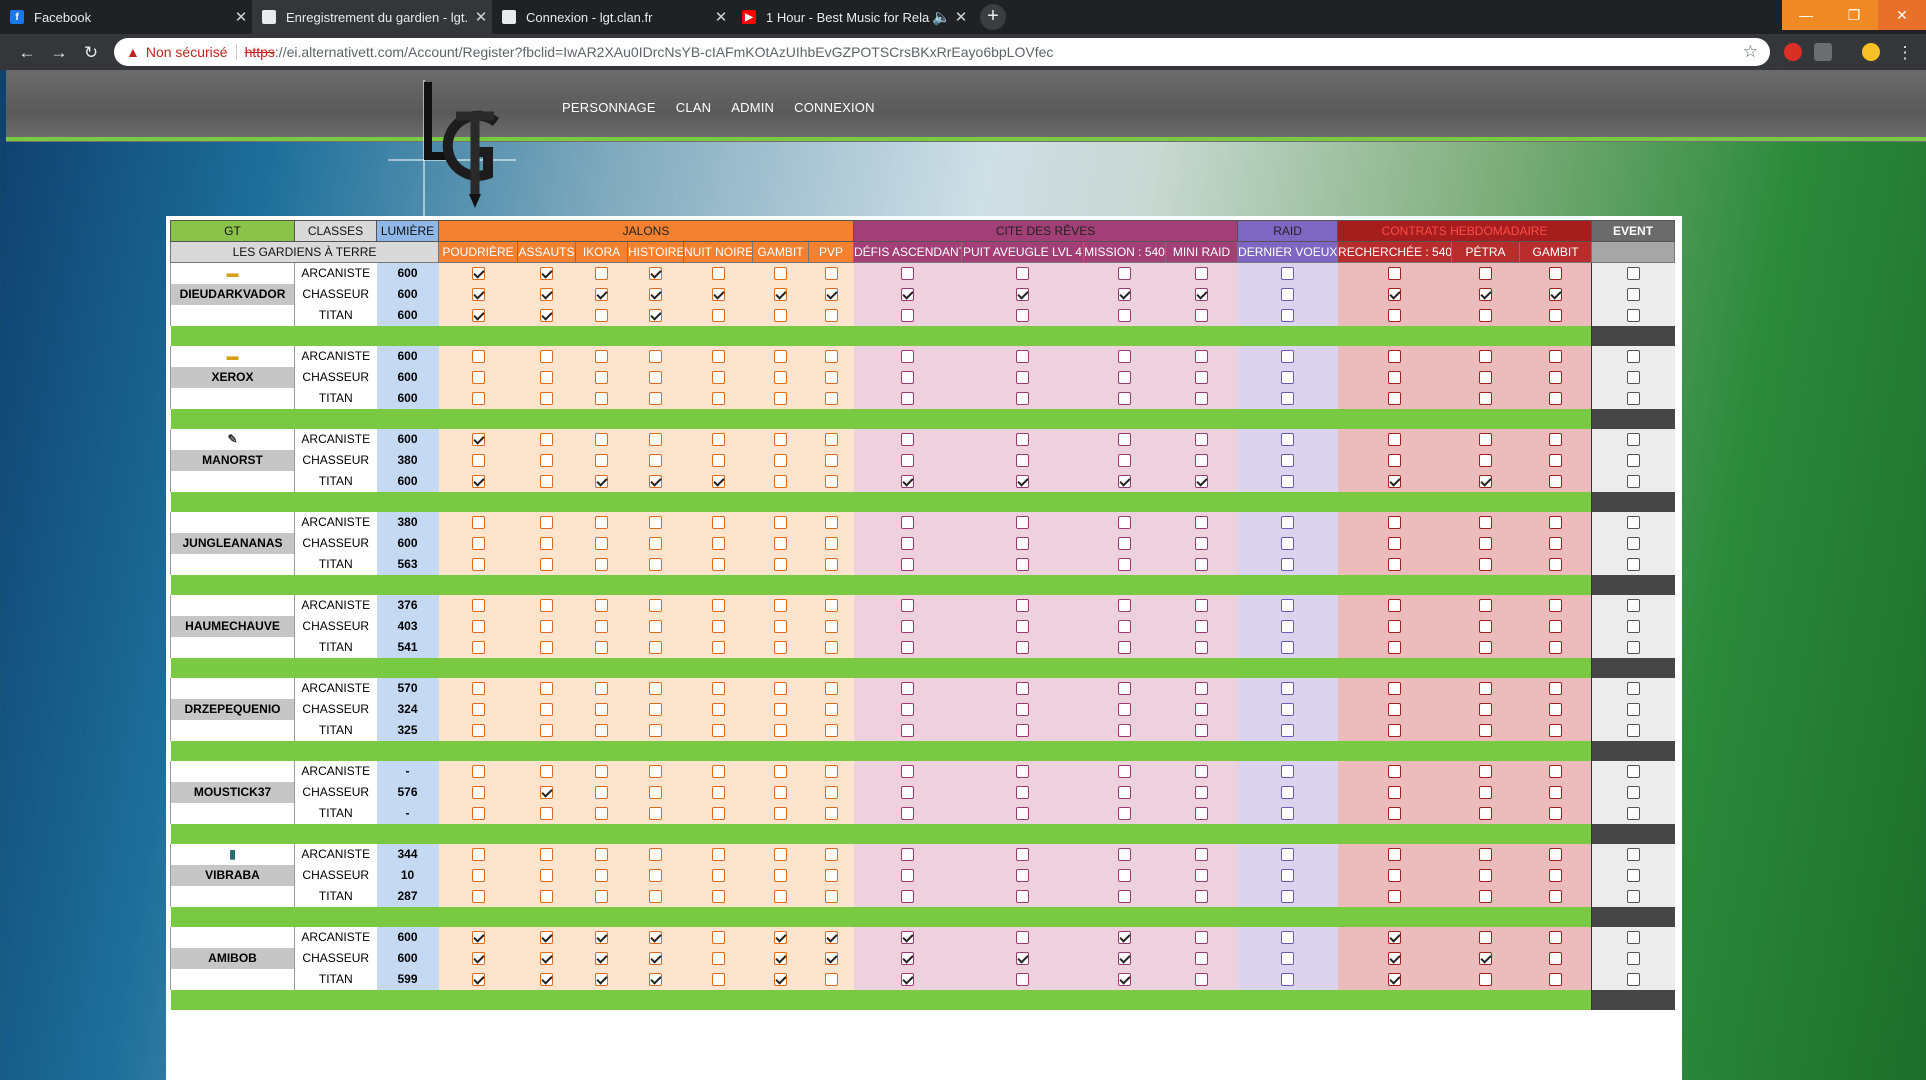  Describe the element at coordinates (1902, 15) in the screenshot. I see `close-window-icon: ✕` at that location.